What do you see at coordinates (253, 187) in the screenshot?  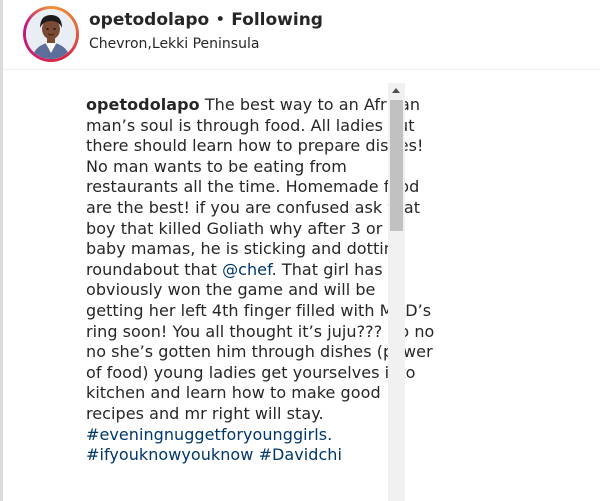 I see `caption-line: restaurants all the time. Homemade food` at bounding box center [253, 187].